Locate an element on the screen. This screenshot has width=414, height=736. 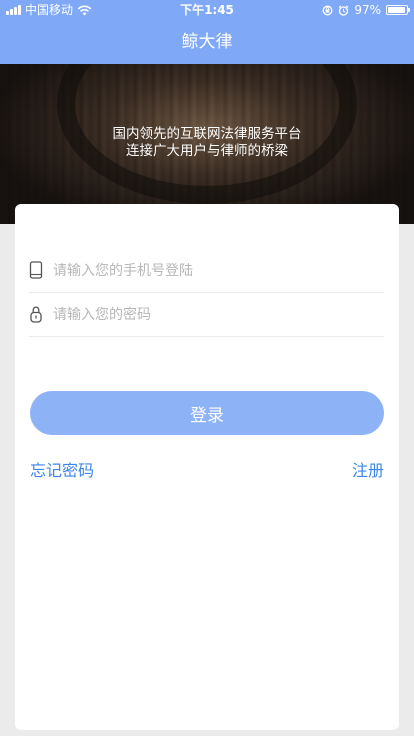
top-bar: 中国移动 下午1:45 97% 鲸大律 is located at coordinates (207, 32).